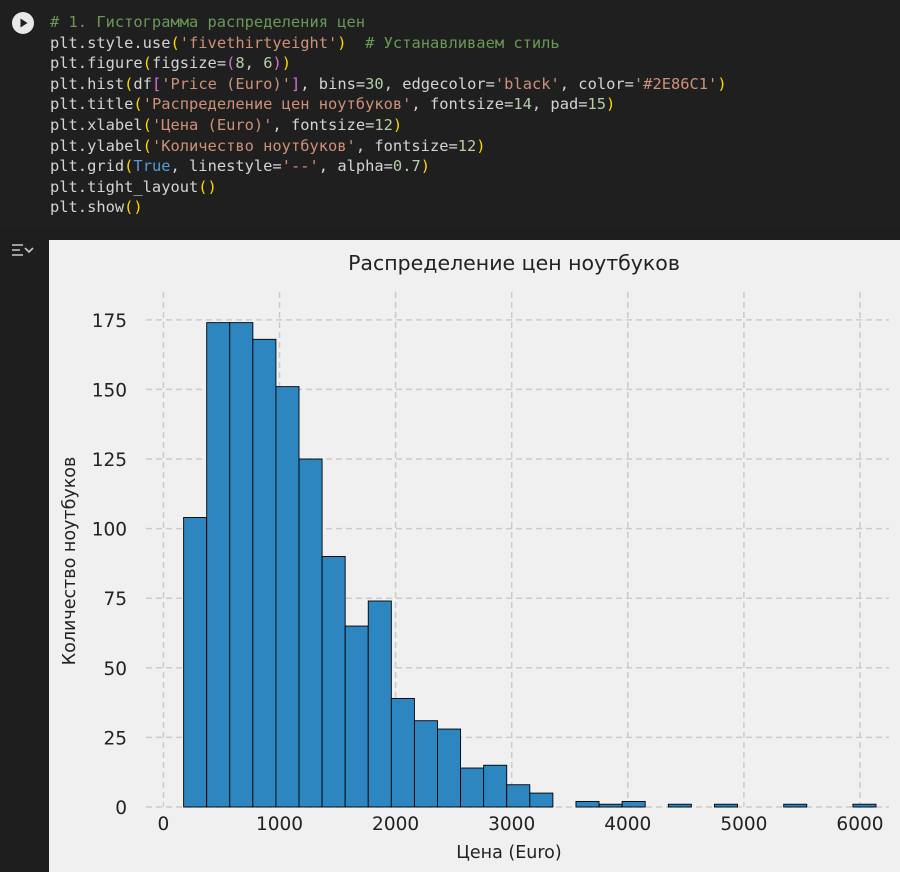 The height and width of the screenshot is (872, 900). What do you see at coordinates (110, 42) in the screenshot?
I see `code-token: plt.style.use` at bounding box center [110, 42].